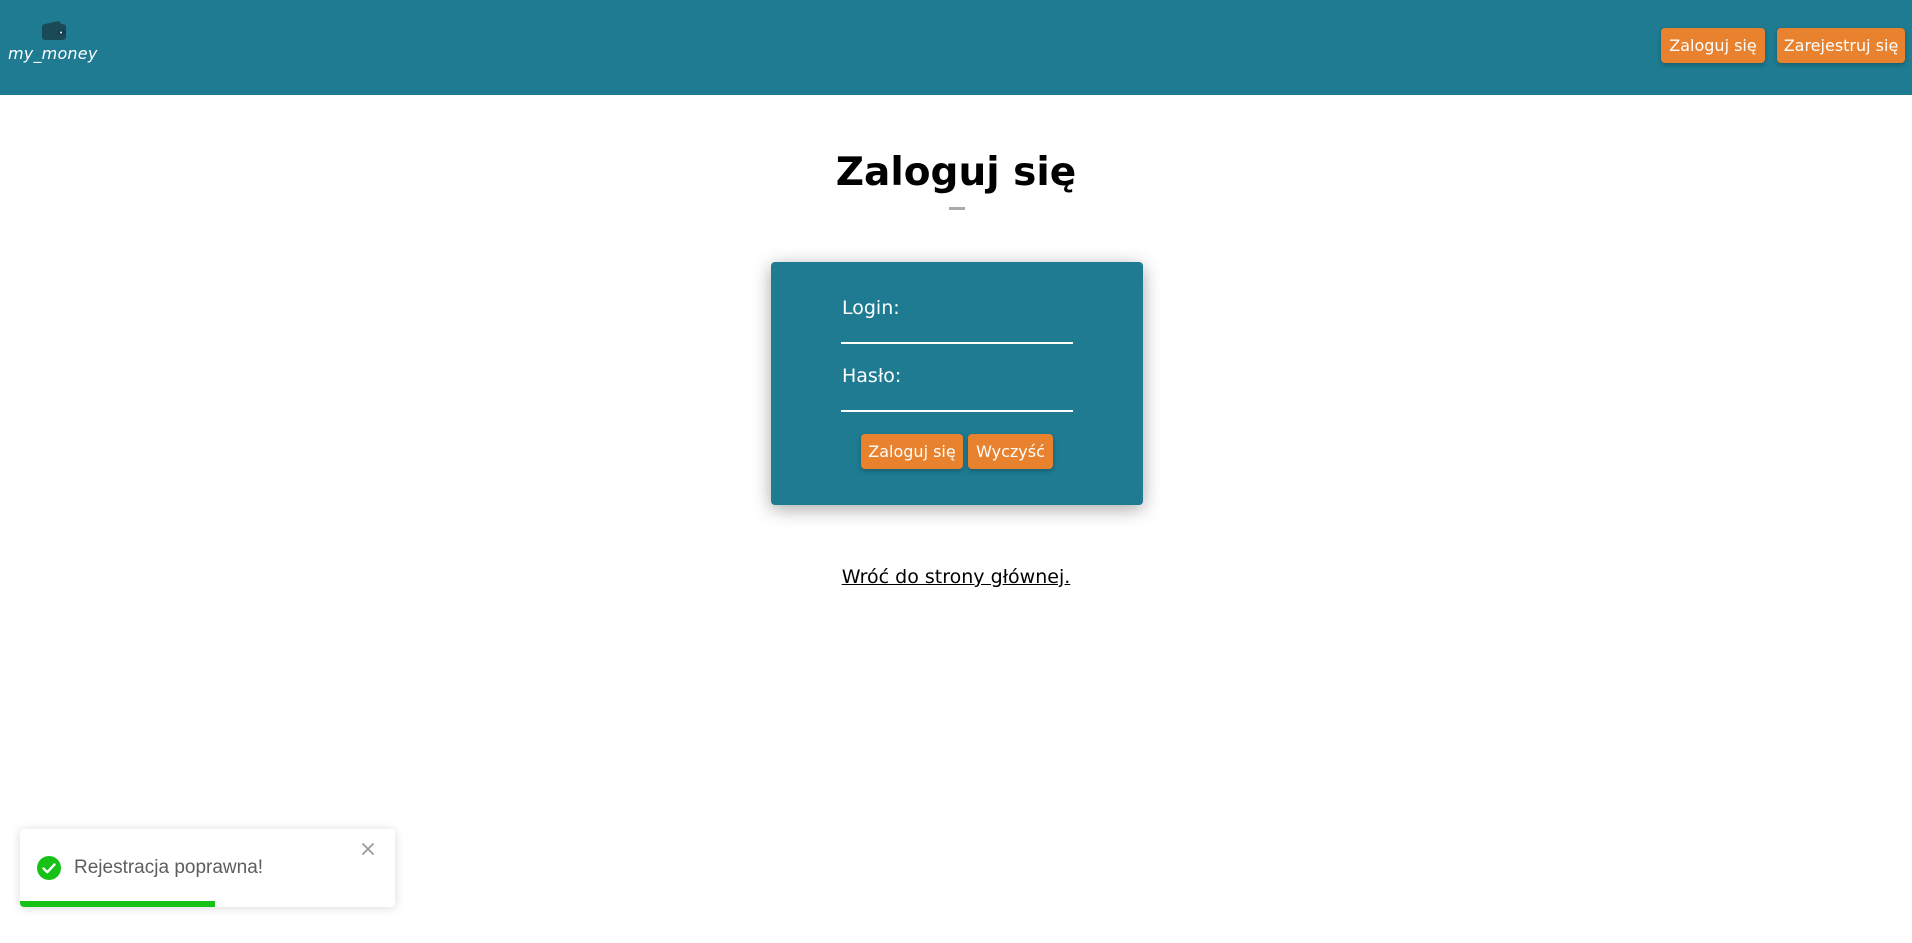 The width and height of the screenshot is (1912, 943). Describe the element at coordinates (872, 376) in the screenshot. I see `password-label: Hasło:` at that location.